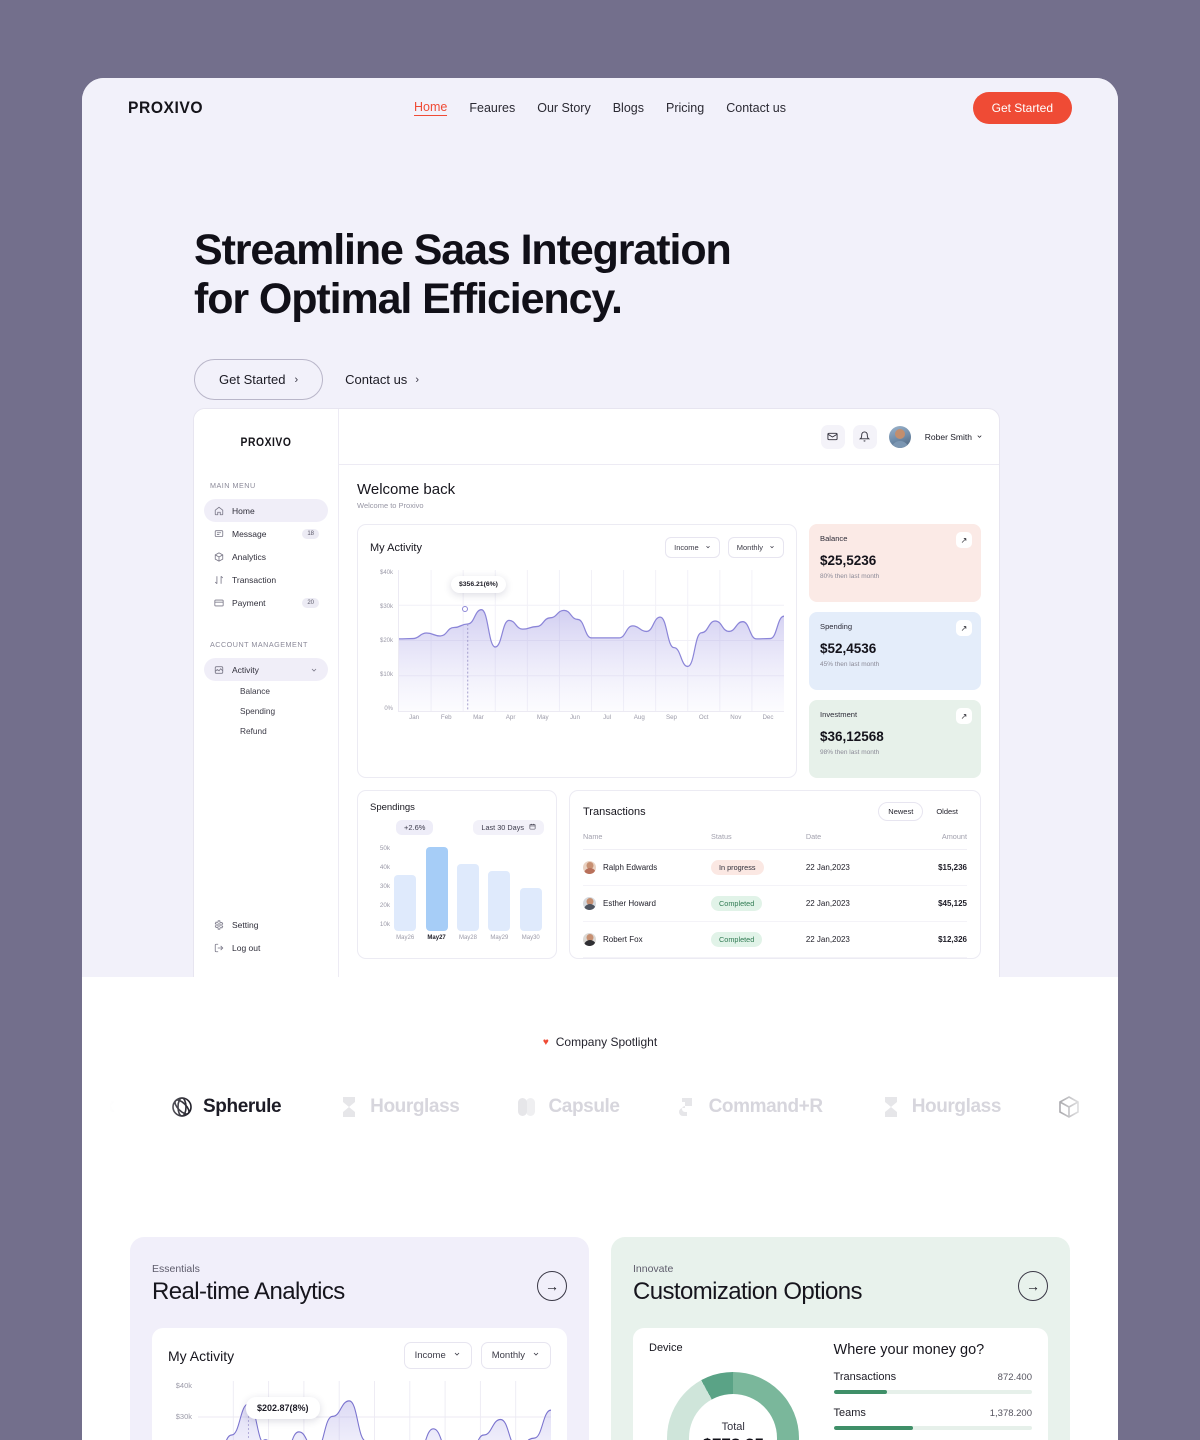 This screenshot has width=1200, height=1440. I want to click on nav-get-started-button: Get Started, so click(1022, 108).